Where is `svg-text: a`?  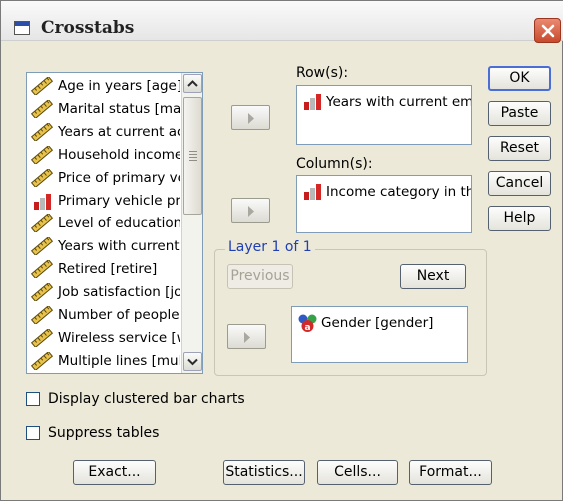
svg-text: a is located at coordinates (307, 328).